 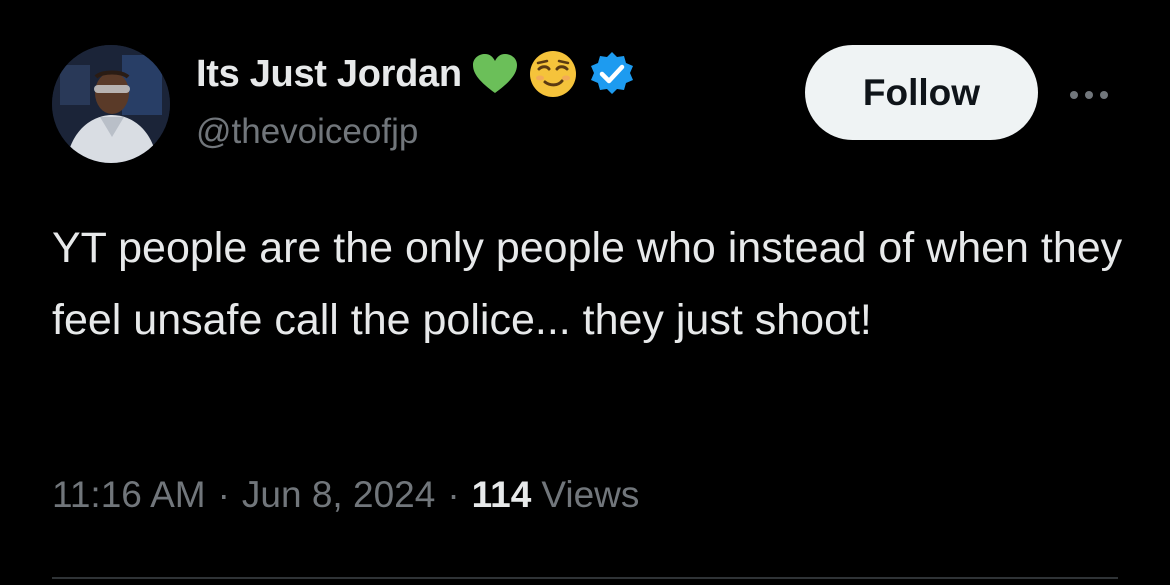 I want to click on tweet-time: 11:16 AM, so click(x=129, y=495).